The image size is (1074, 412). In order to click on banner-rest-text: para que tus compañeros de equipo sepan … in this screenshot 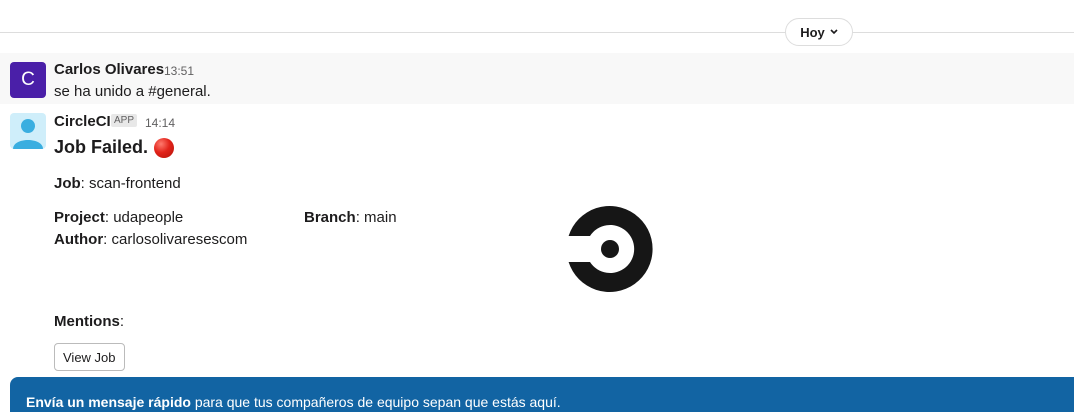, I will do `click(375, 402)`.